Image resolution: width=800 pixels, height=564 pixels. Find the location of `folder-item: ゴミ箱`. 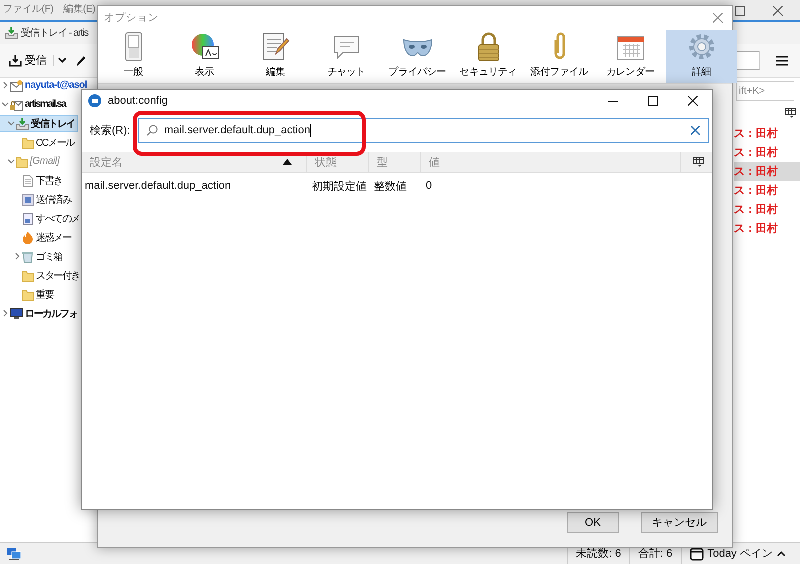

folder-item: ゴミ箱 is located at coordinates (32, 256).